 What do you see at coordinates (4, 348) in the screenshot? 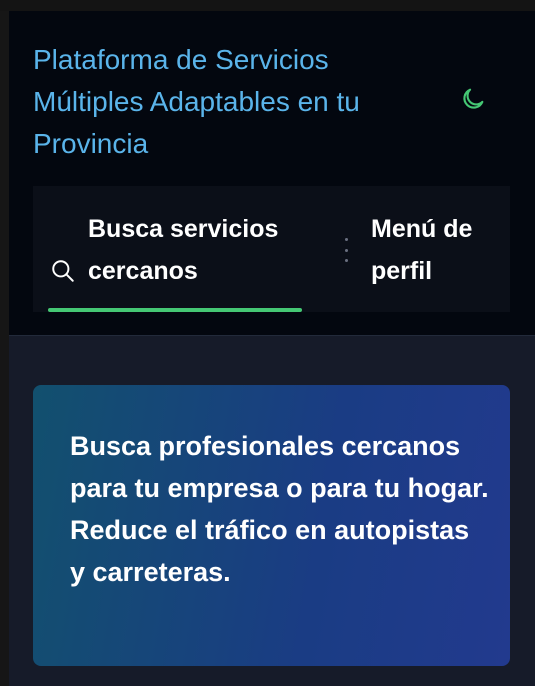
I see `left-border` at bounding box center [4, 348].